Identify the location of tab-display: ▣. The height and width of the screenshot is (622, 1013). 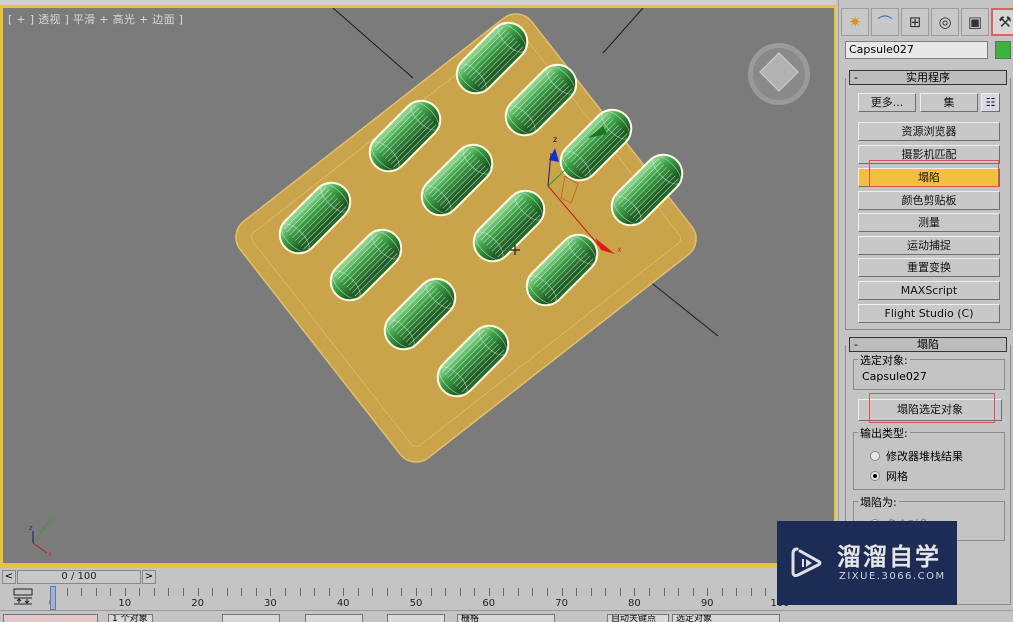
(975, 22).